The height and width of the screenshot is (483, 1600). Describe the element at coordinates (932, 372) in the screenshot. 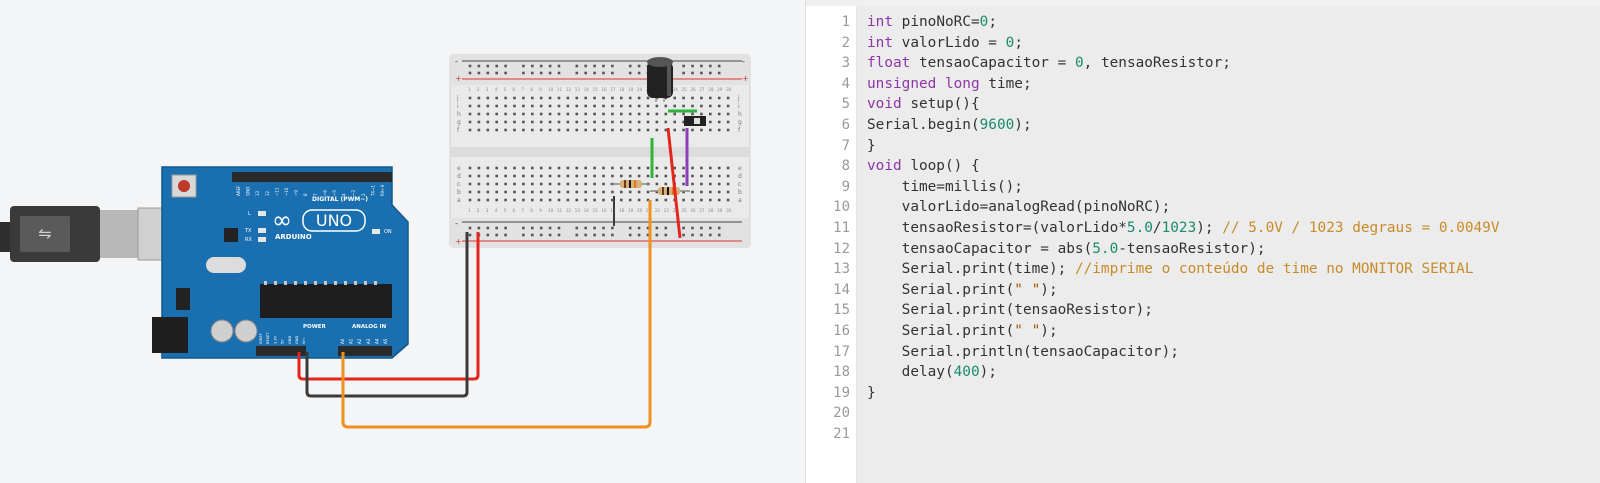

I see `code-line: delay(400);` at that location.